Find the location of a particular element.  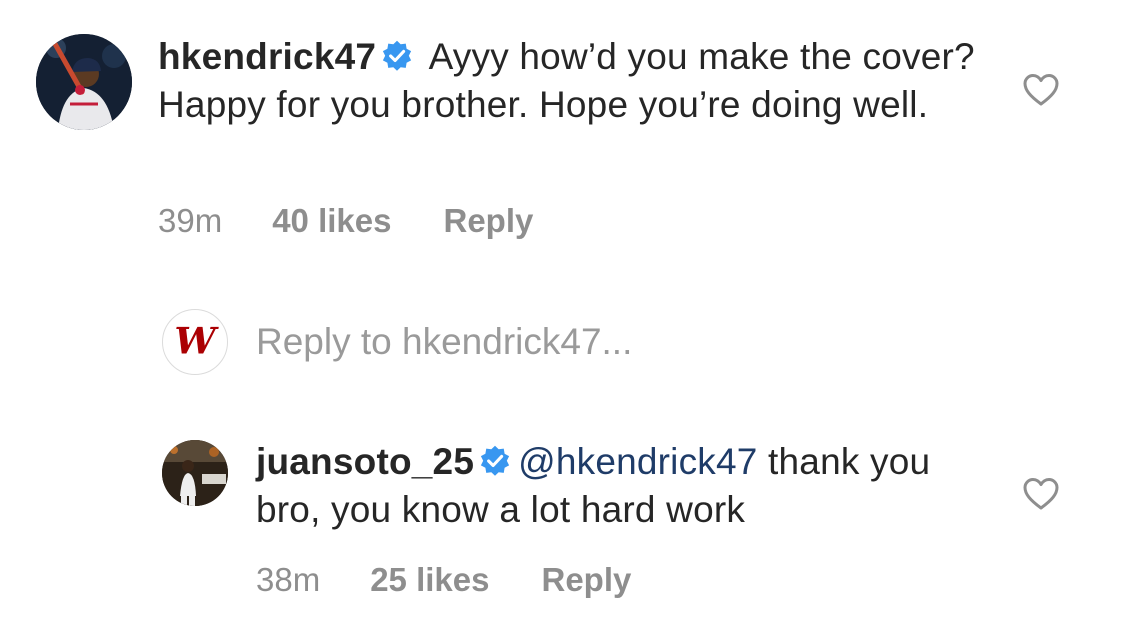

avatar-hkendrick47 is located at coordinates (84, 82).